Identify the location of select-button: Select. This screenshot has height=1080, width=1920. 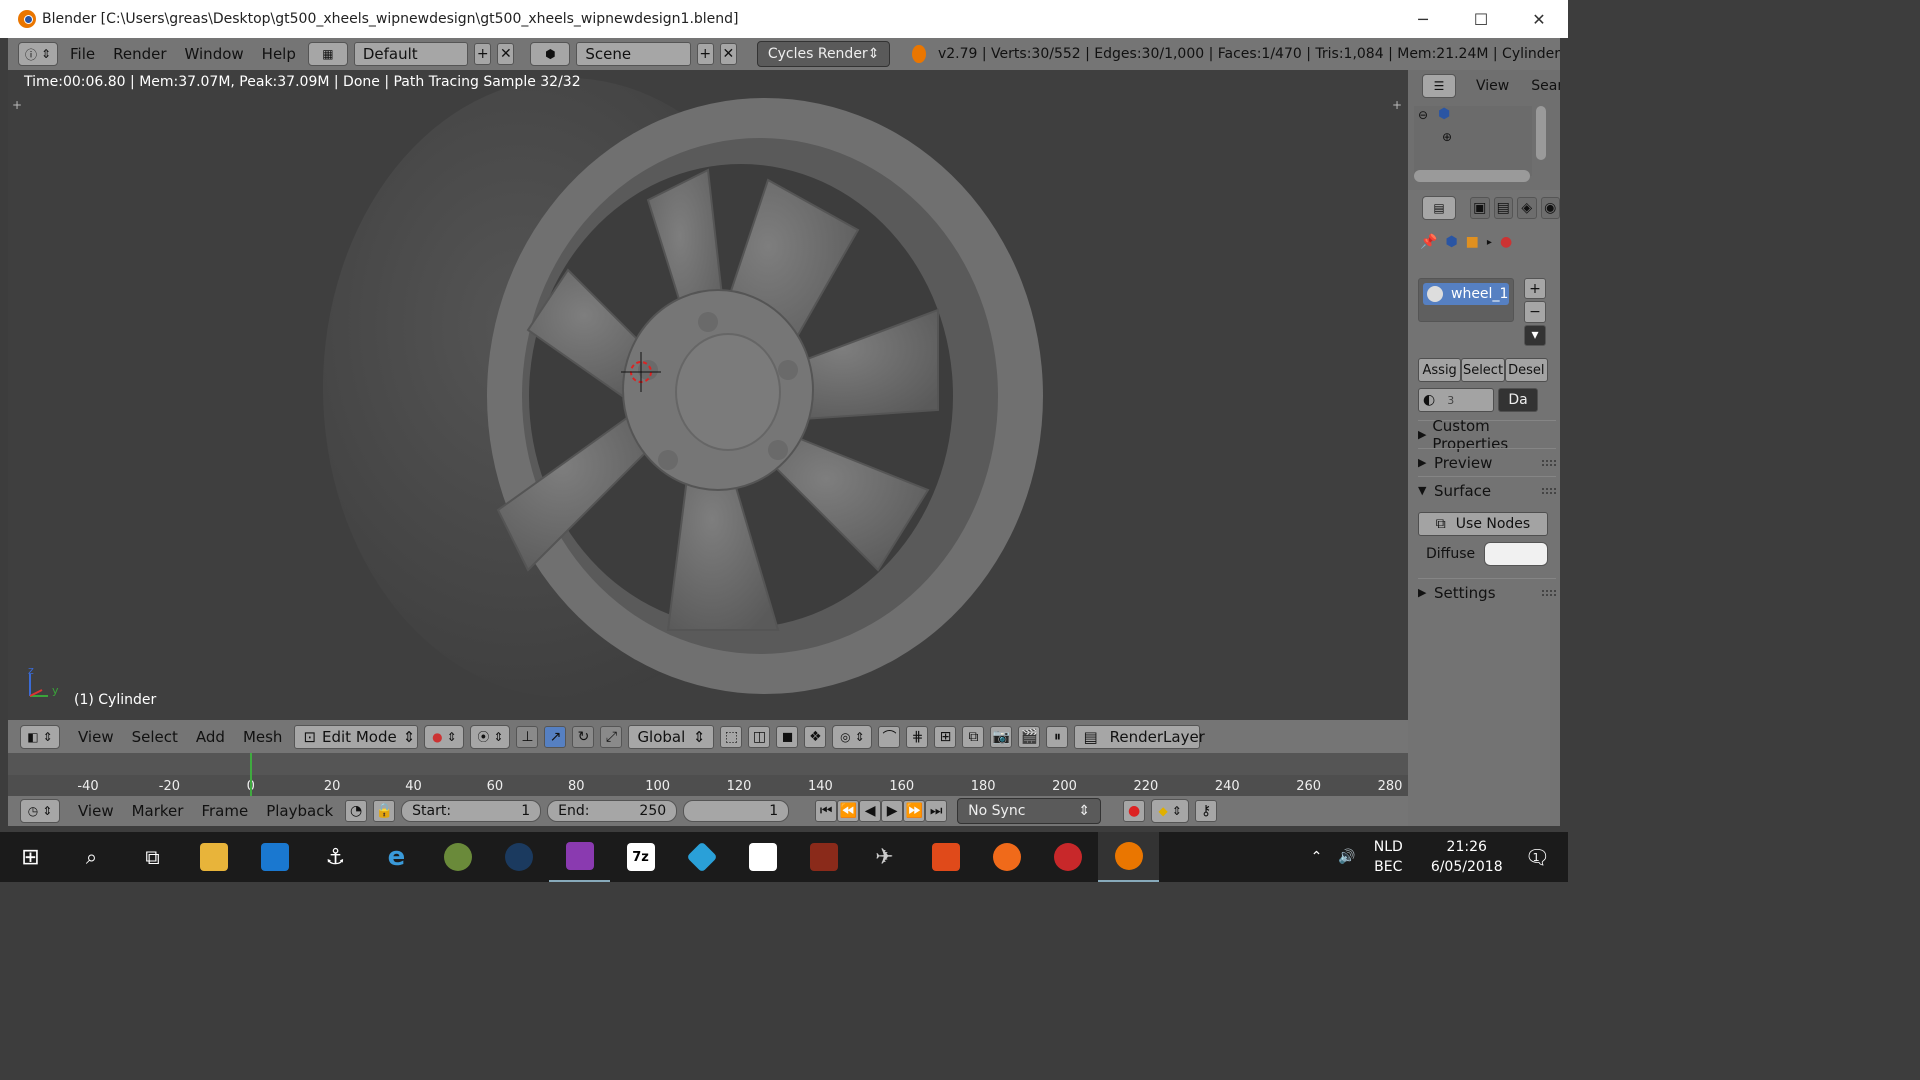
(1483, 370).